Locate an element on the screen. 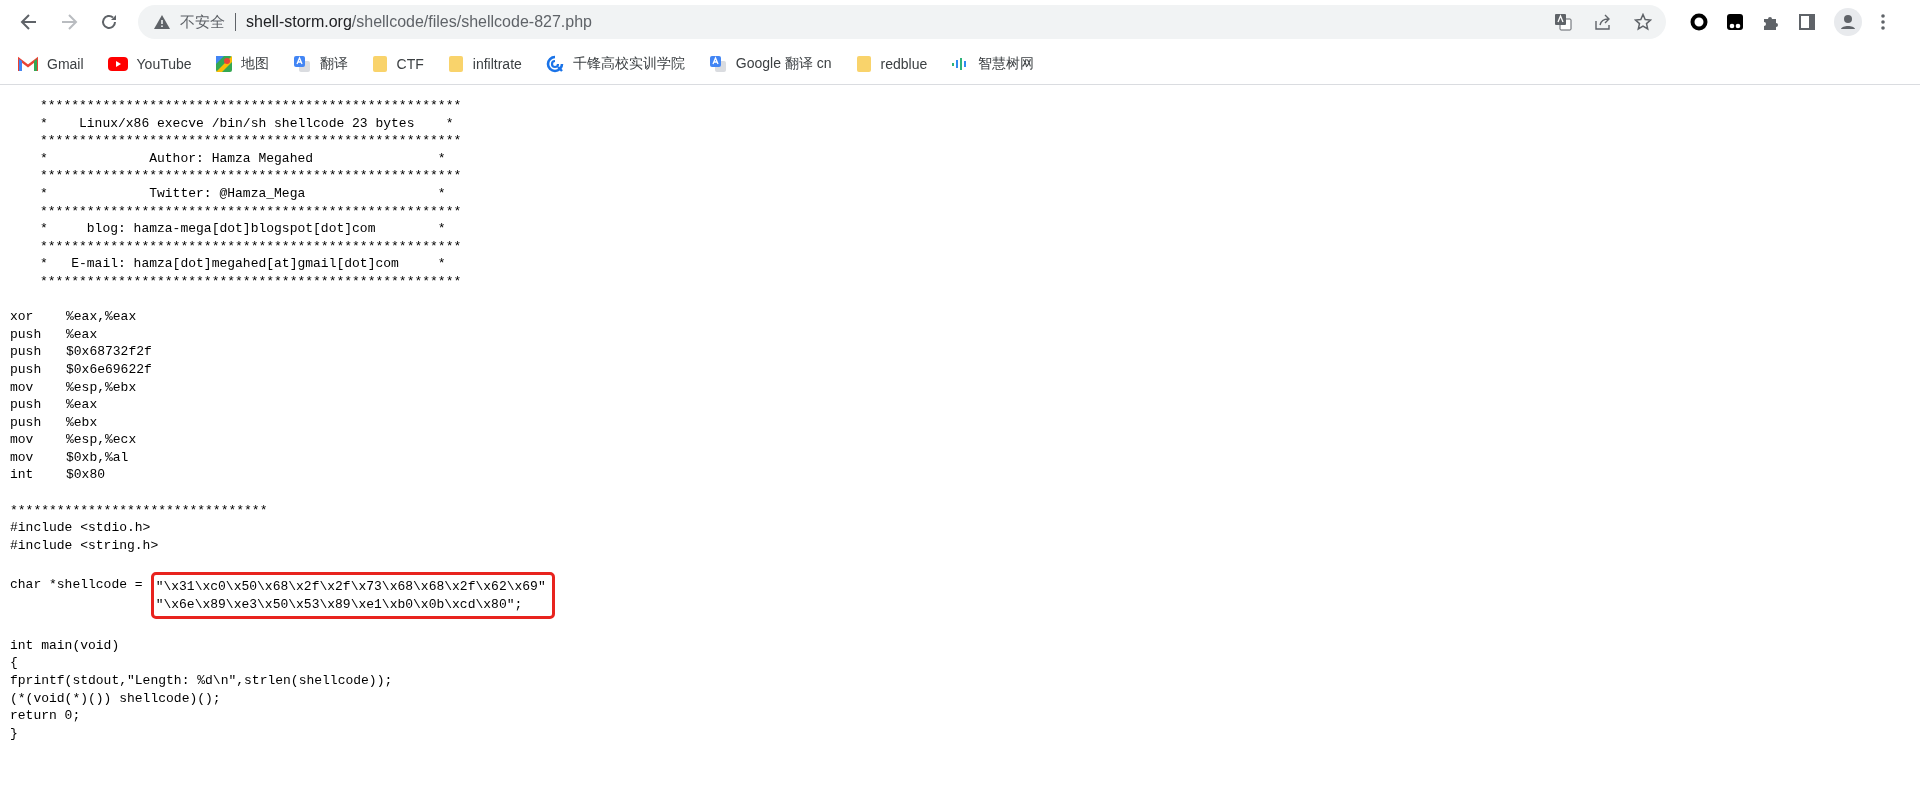 This screenshot has width=1920, height=787. share-icon is located at coordinates (1603, 22).